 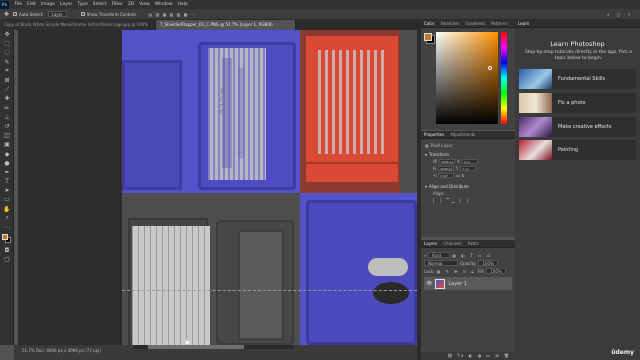 What do you see at coordinates (430, 243) in the screenshot?
I see `tab-layers: Layers` at bounding box center [430, 243].